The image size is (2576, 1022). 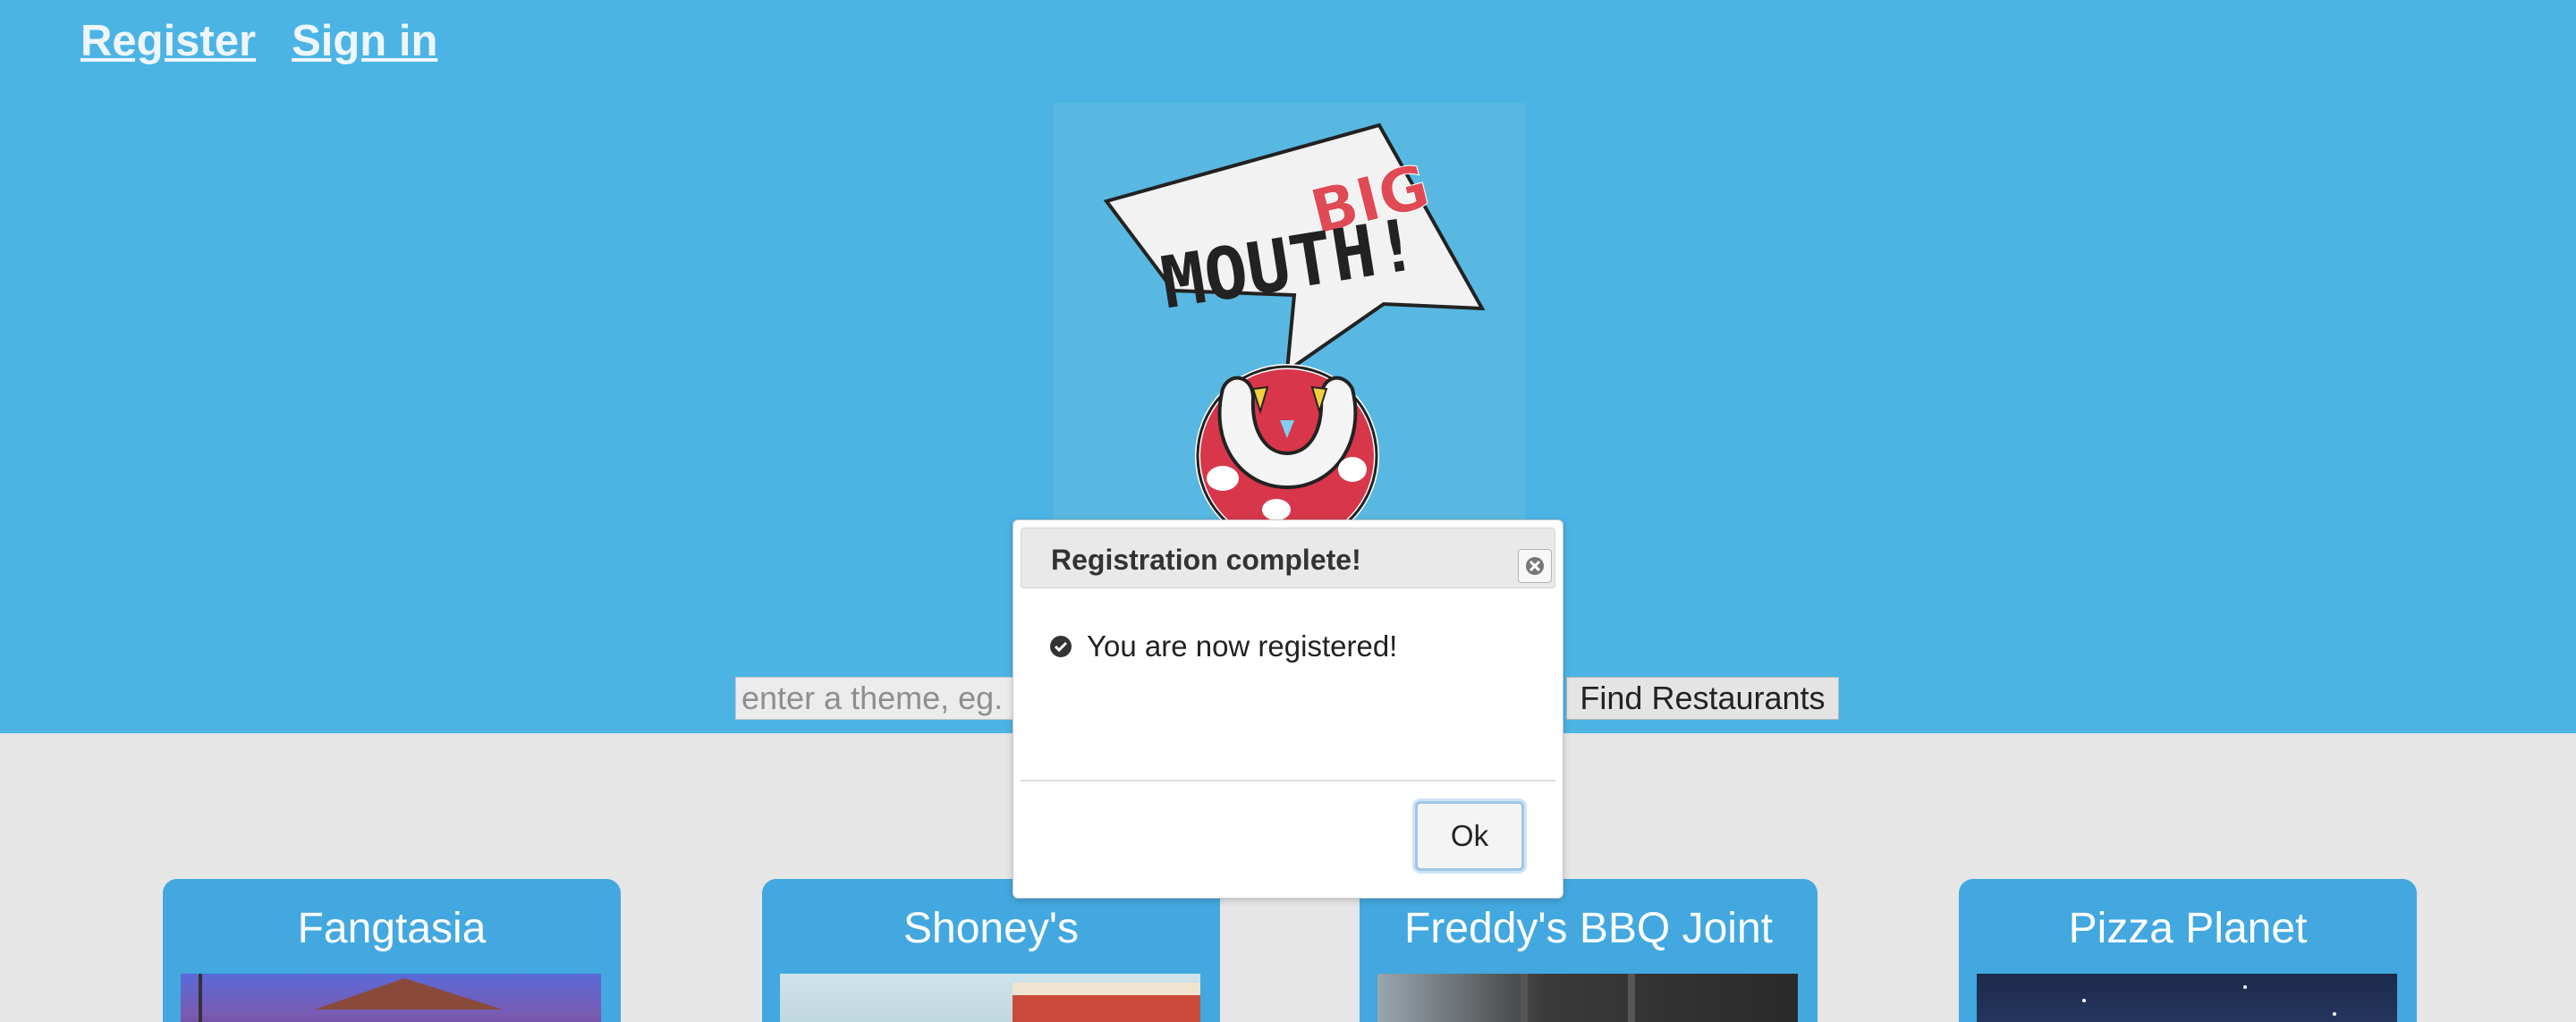 I want to click on dialog-message: You are now registered!, so click(x=1223, y=646).